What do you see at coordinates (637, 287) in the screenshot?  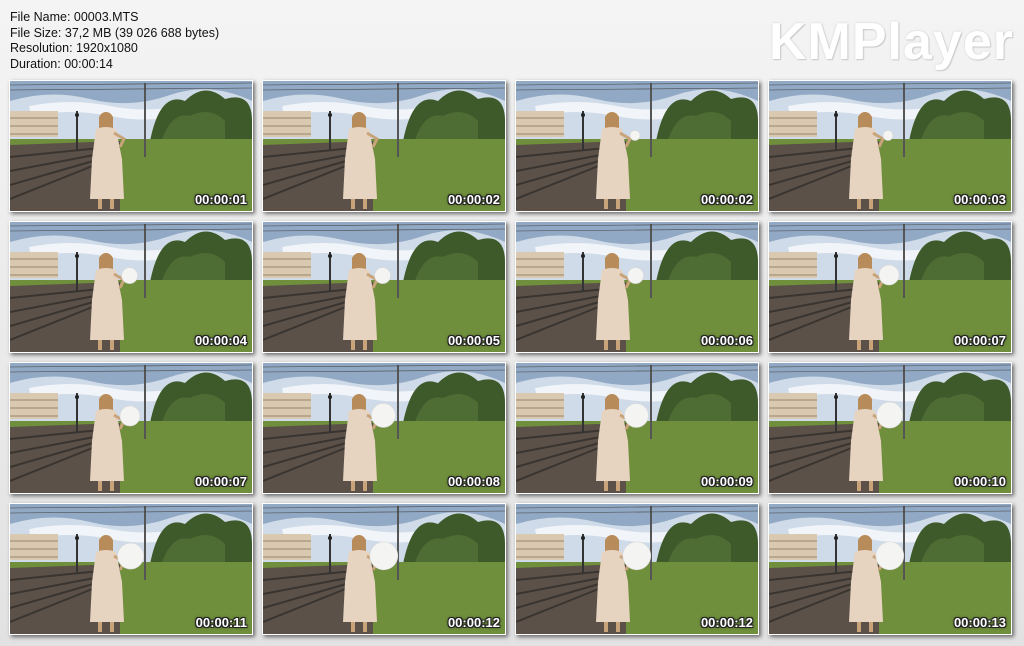 I see `thumbnail: 00:00:06` at bounding box center [637, 287].